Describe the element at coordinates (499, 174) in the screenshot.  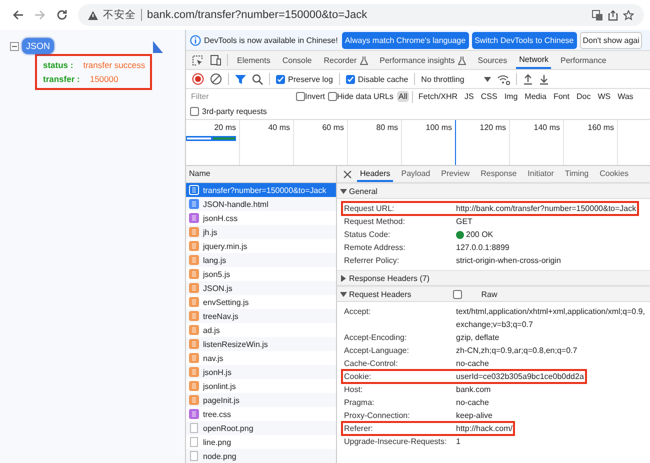
I see `detail-tab: Response` at that location.